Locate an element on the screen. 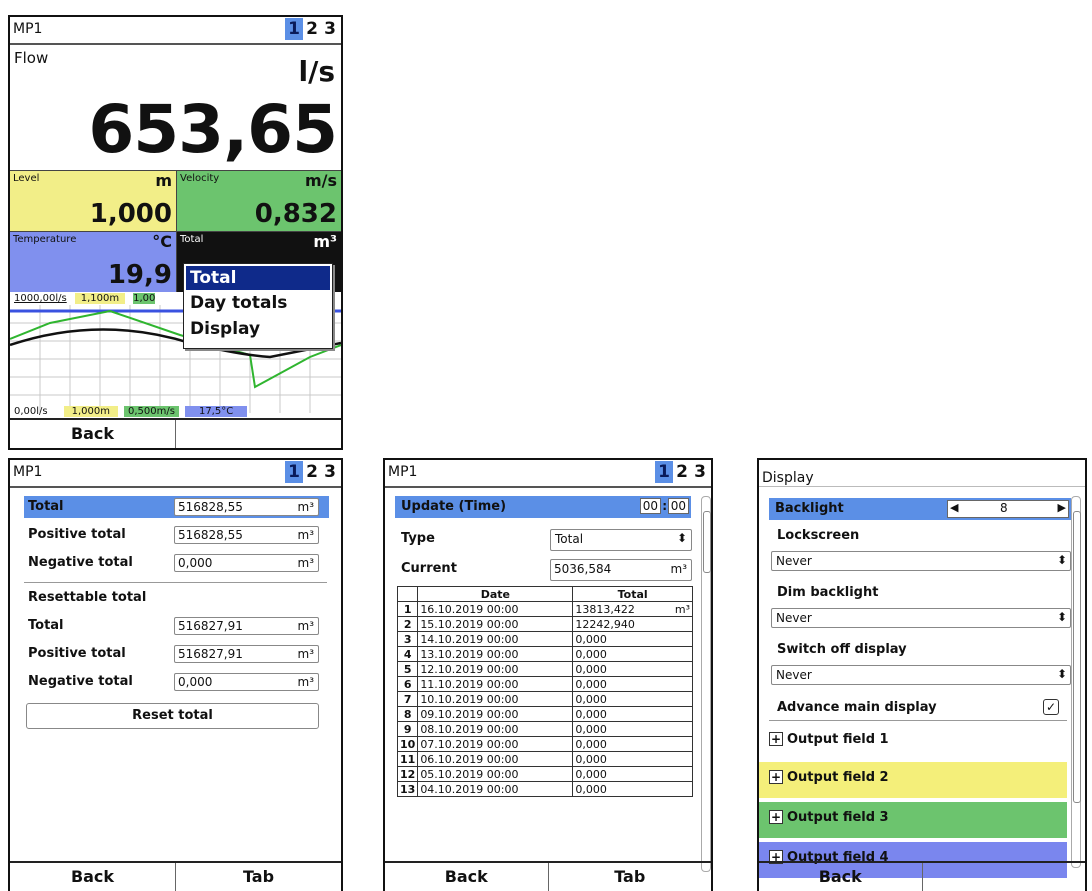  table-row: 9 08.10.2019 00:00 0,000 is located at coordinates (545, 729).